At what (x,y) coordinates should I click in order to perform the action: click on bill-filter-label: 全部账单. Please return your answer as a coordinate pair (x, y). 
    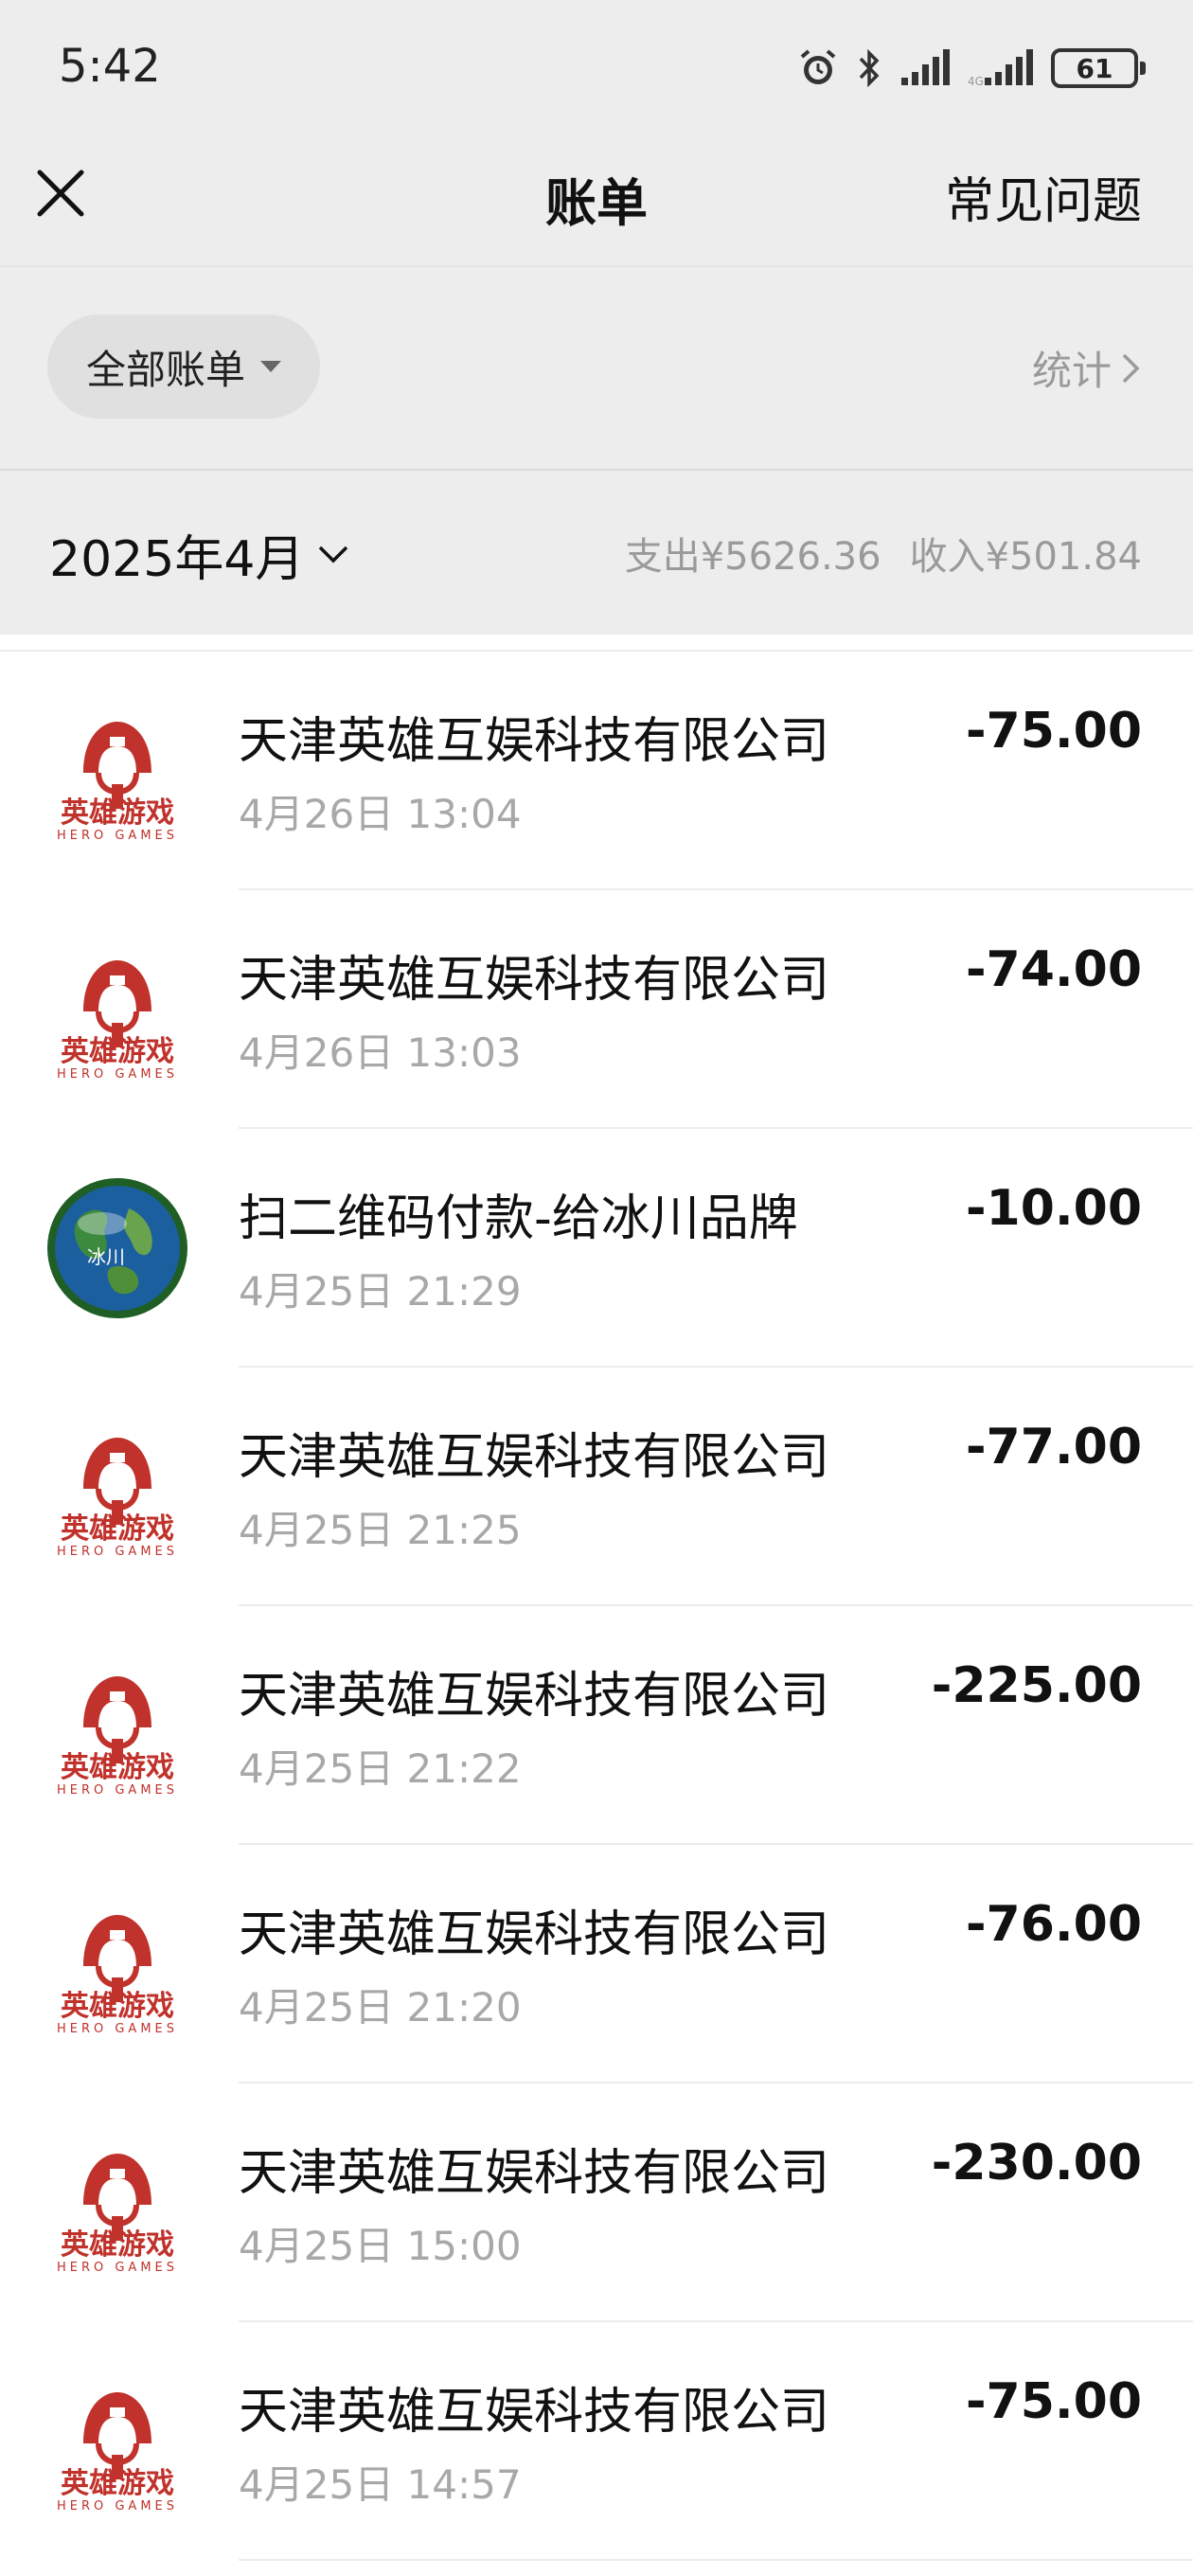
    Looking at the image, I should click on (165, 369).